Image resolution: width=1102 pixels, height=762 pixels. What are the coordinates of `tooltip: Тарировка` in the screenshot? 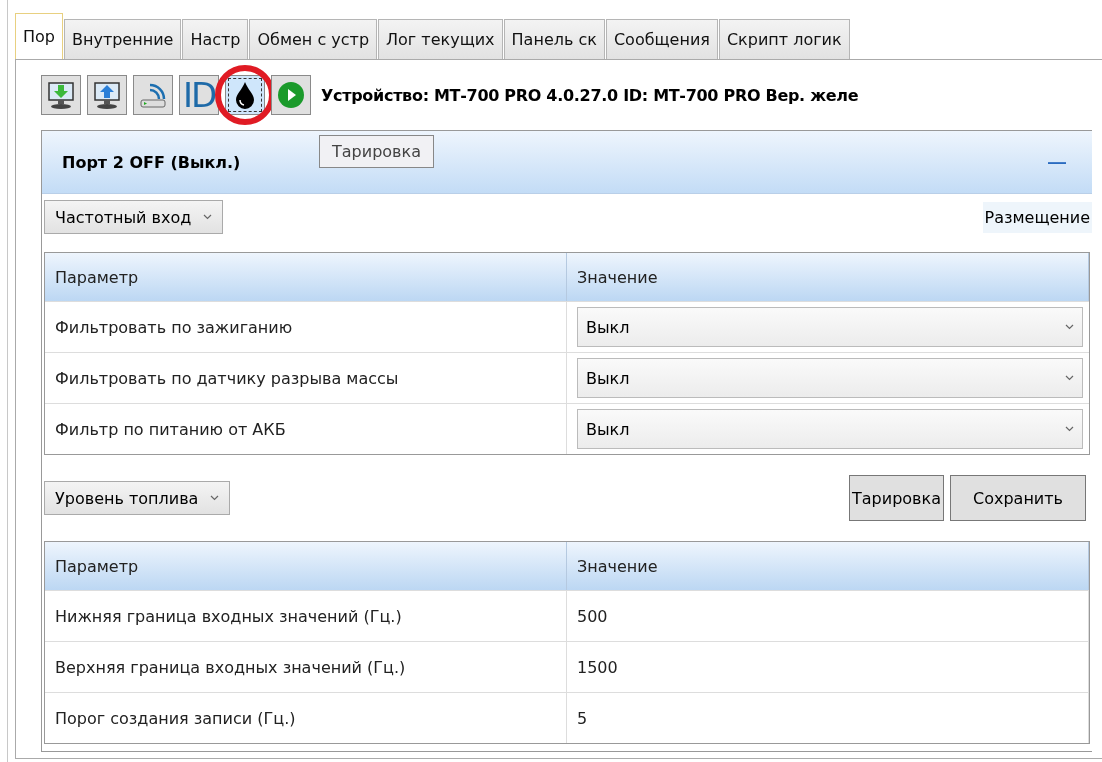 It's located at (376, 151).